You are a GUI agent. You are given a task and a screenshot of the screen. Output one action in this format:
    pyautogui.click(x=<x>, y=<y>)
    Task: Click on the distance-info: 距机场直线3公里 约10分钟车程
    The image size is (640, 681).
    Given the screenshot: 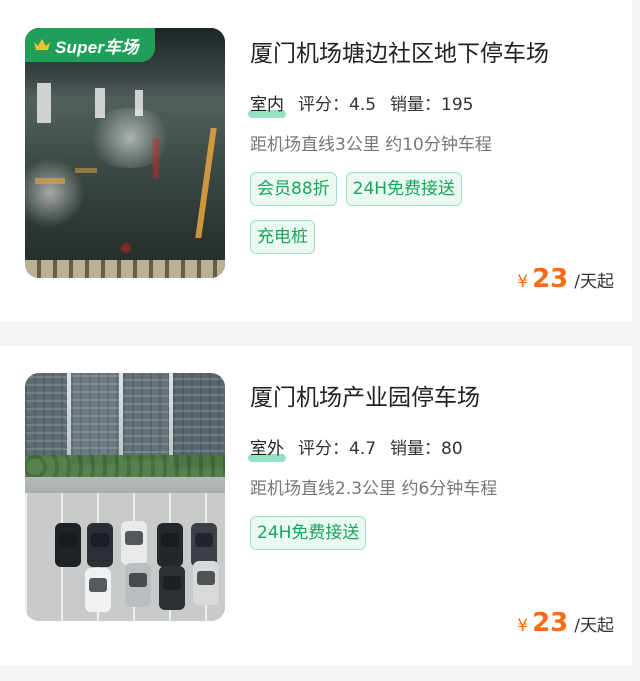 What is the action you would take?
    pyautogui.click(x=371, y=145)
    